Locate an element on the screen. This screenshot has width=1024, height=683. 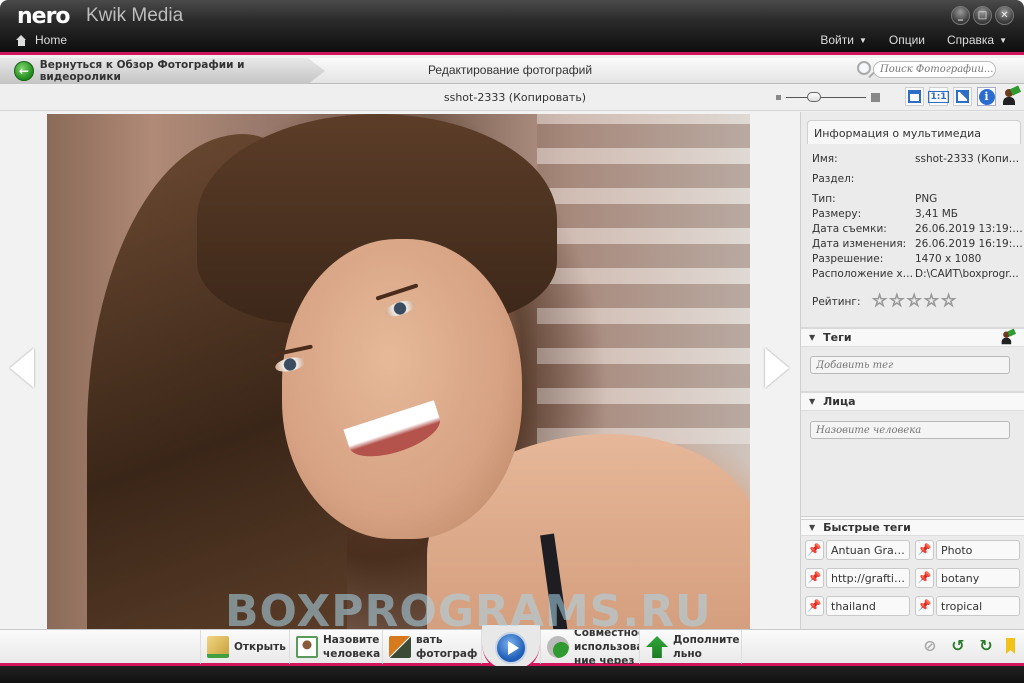
app-title: Kwik Media is located at coordinates (135, 15).